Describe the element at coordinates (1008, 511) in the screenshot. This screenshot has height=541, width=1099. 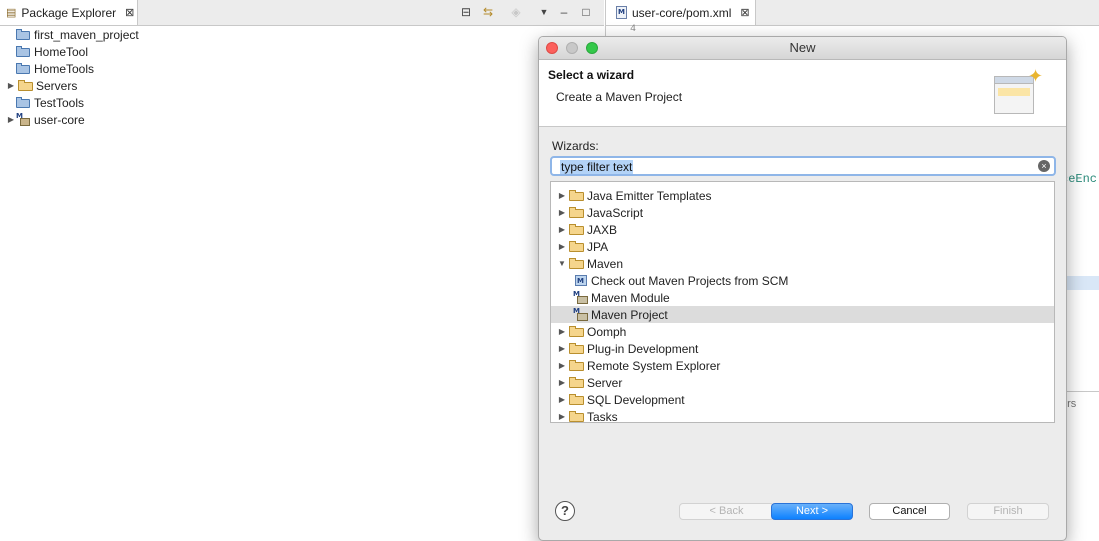
I see `finish-button: Finish` at that location.